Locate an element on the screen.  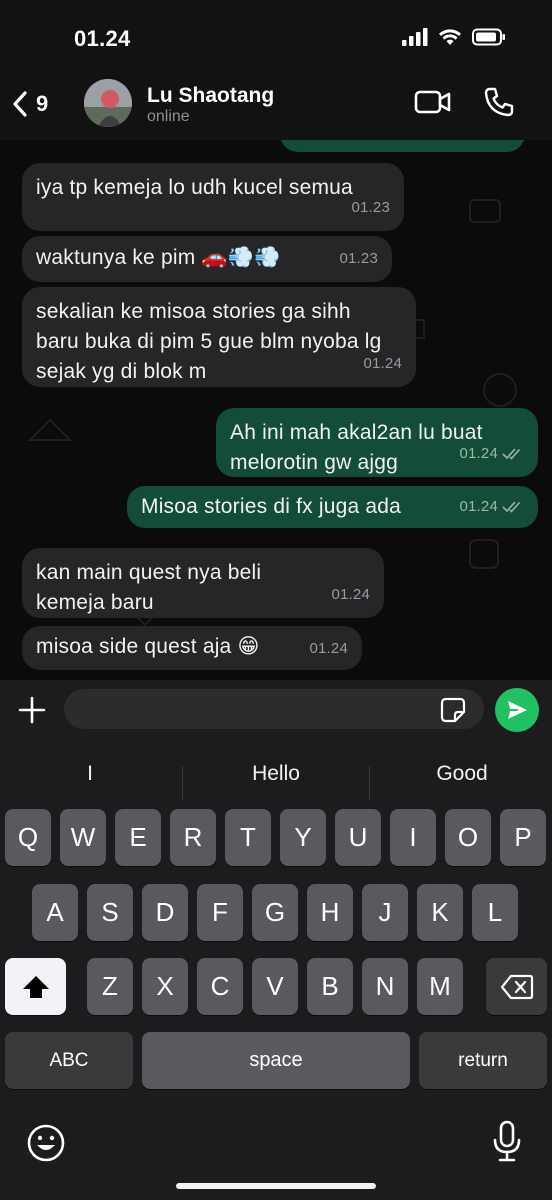
suggestion-item: Good is located at coordinates (462, 774).